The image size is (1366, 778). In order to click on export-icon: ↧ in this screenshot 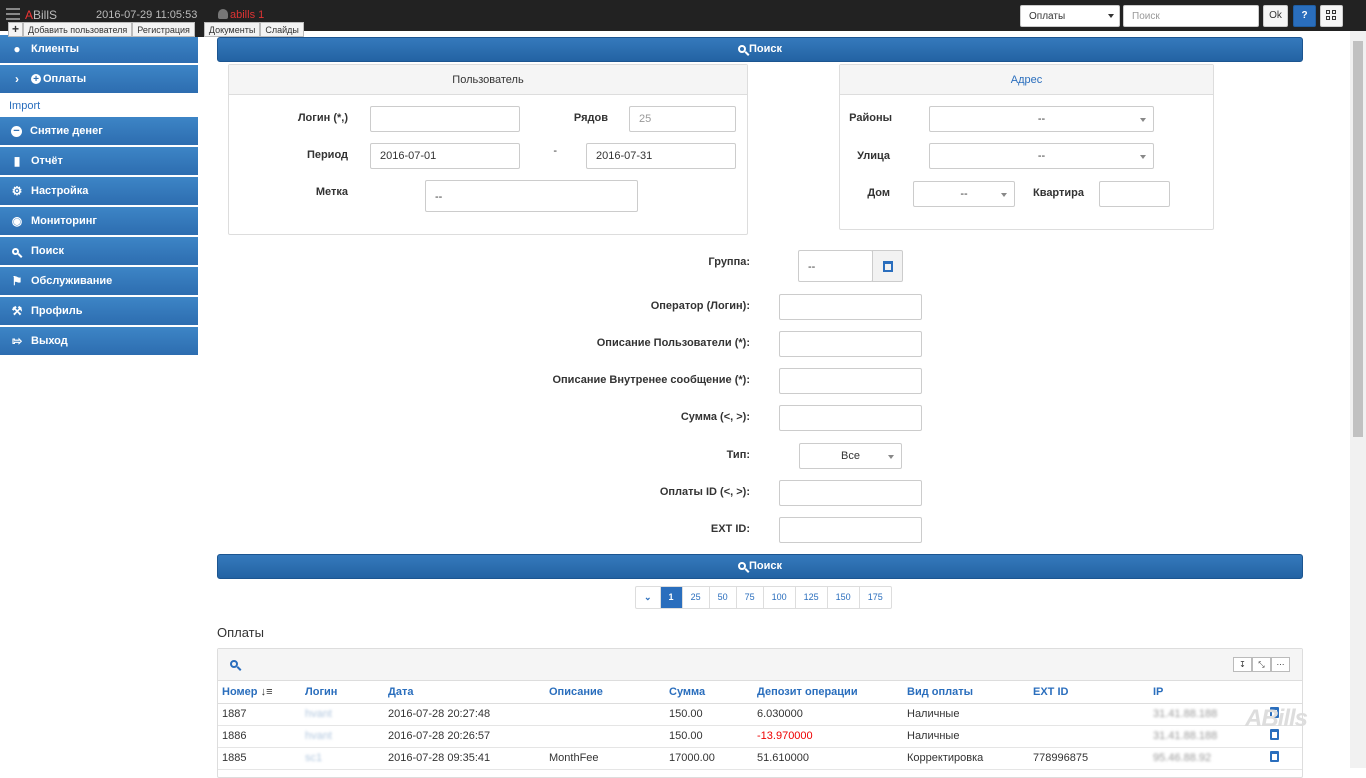, I will do `click(1242, 664)`.